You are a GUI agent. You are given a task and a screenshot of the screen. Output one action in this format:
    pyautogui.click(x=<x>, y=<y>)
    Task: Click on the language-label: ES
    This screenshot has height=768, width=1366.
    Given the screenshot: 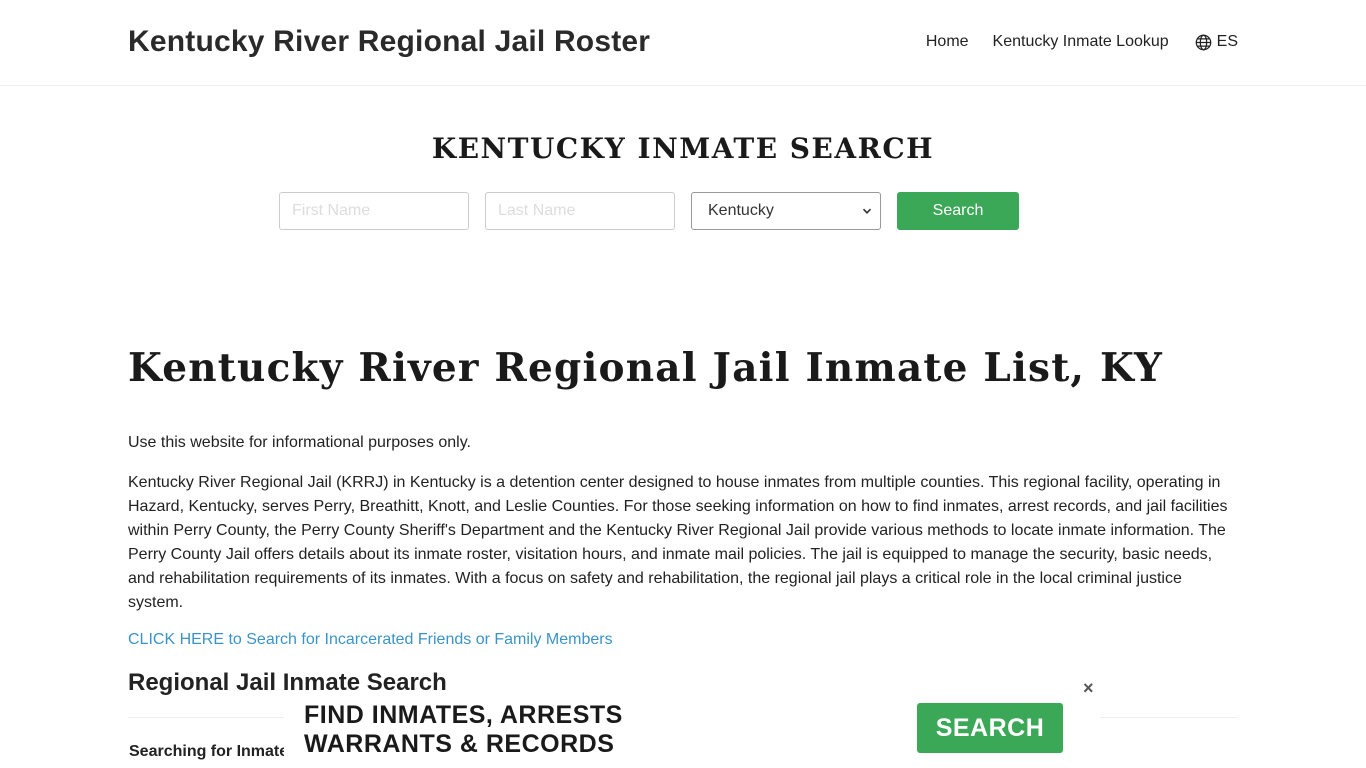 What is the action you would take?
    pyautogui.click(x=1227, y=41)
    